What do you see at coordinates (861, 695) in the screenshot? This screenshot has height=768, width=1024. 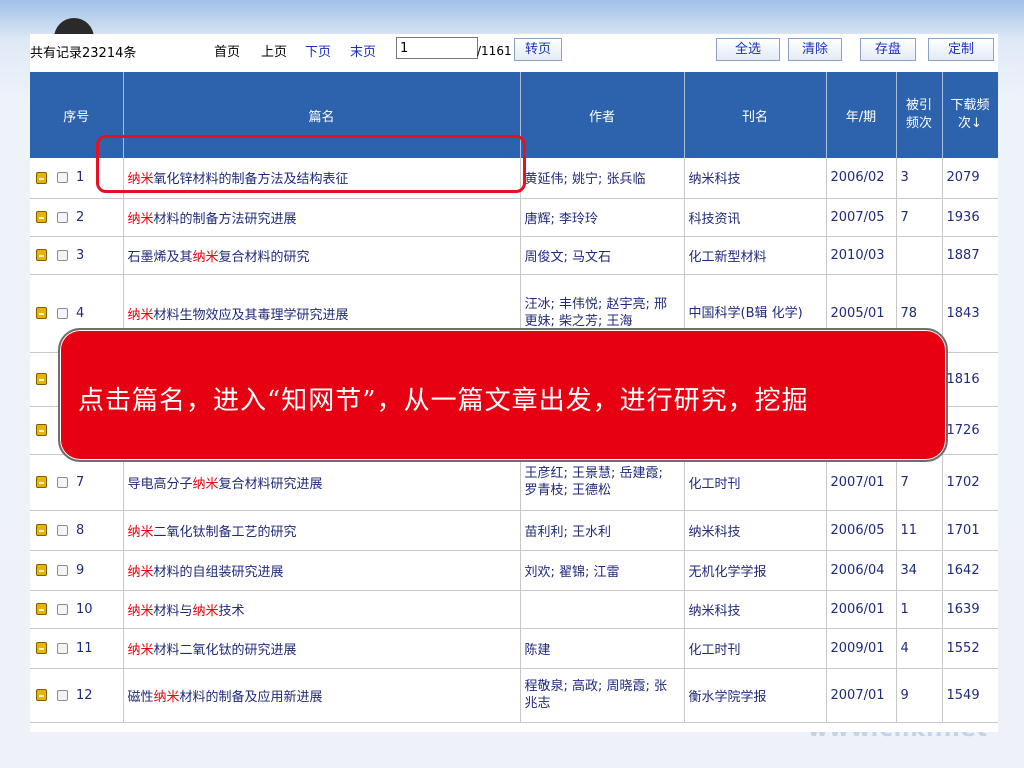 I see `year-issue-cell: 2007/01` at bounding box center [861, 695].